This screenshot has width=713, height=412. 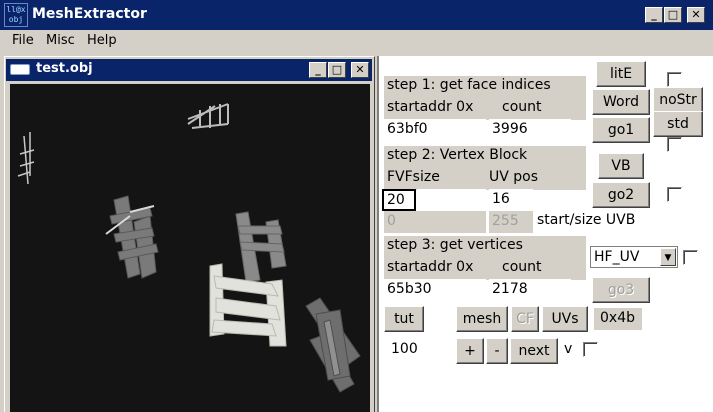 What do you see at coordinates (514, 177) in the screenshot?
I see `uvpos-label: UV pos` at bounding box center [514, 177].